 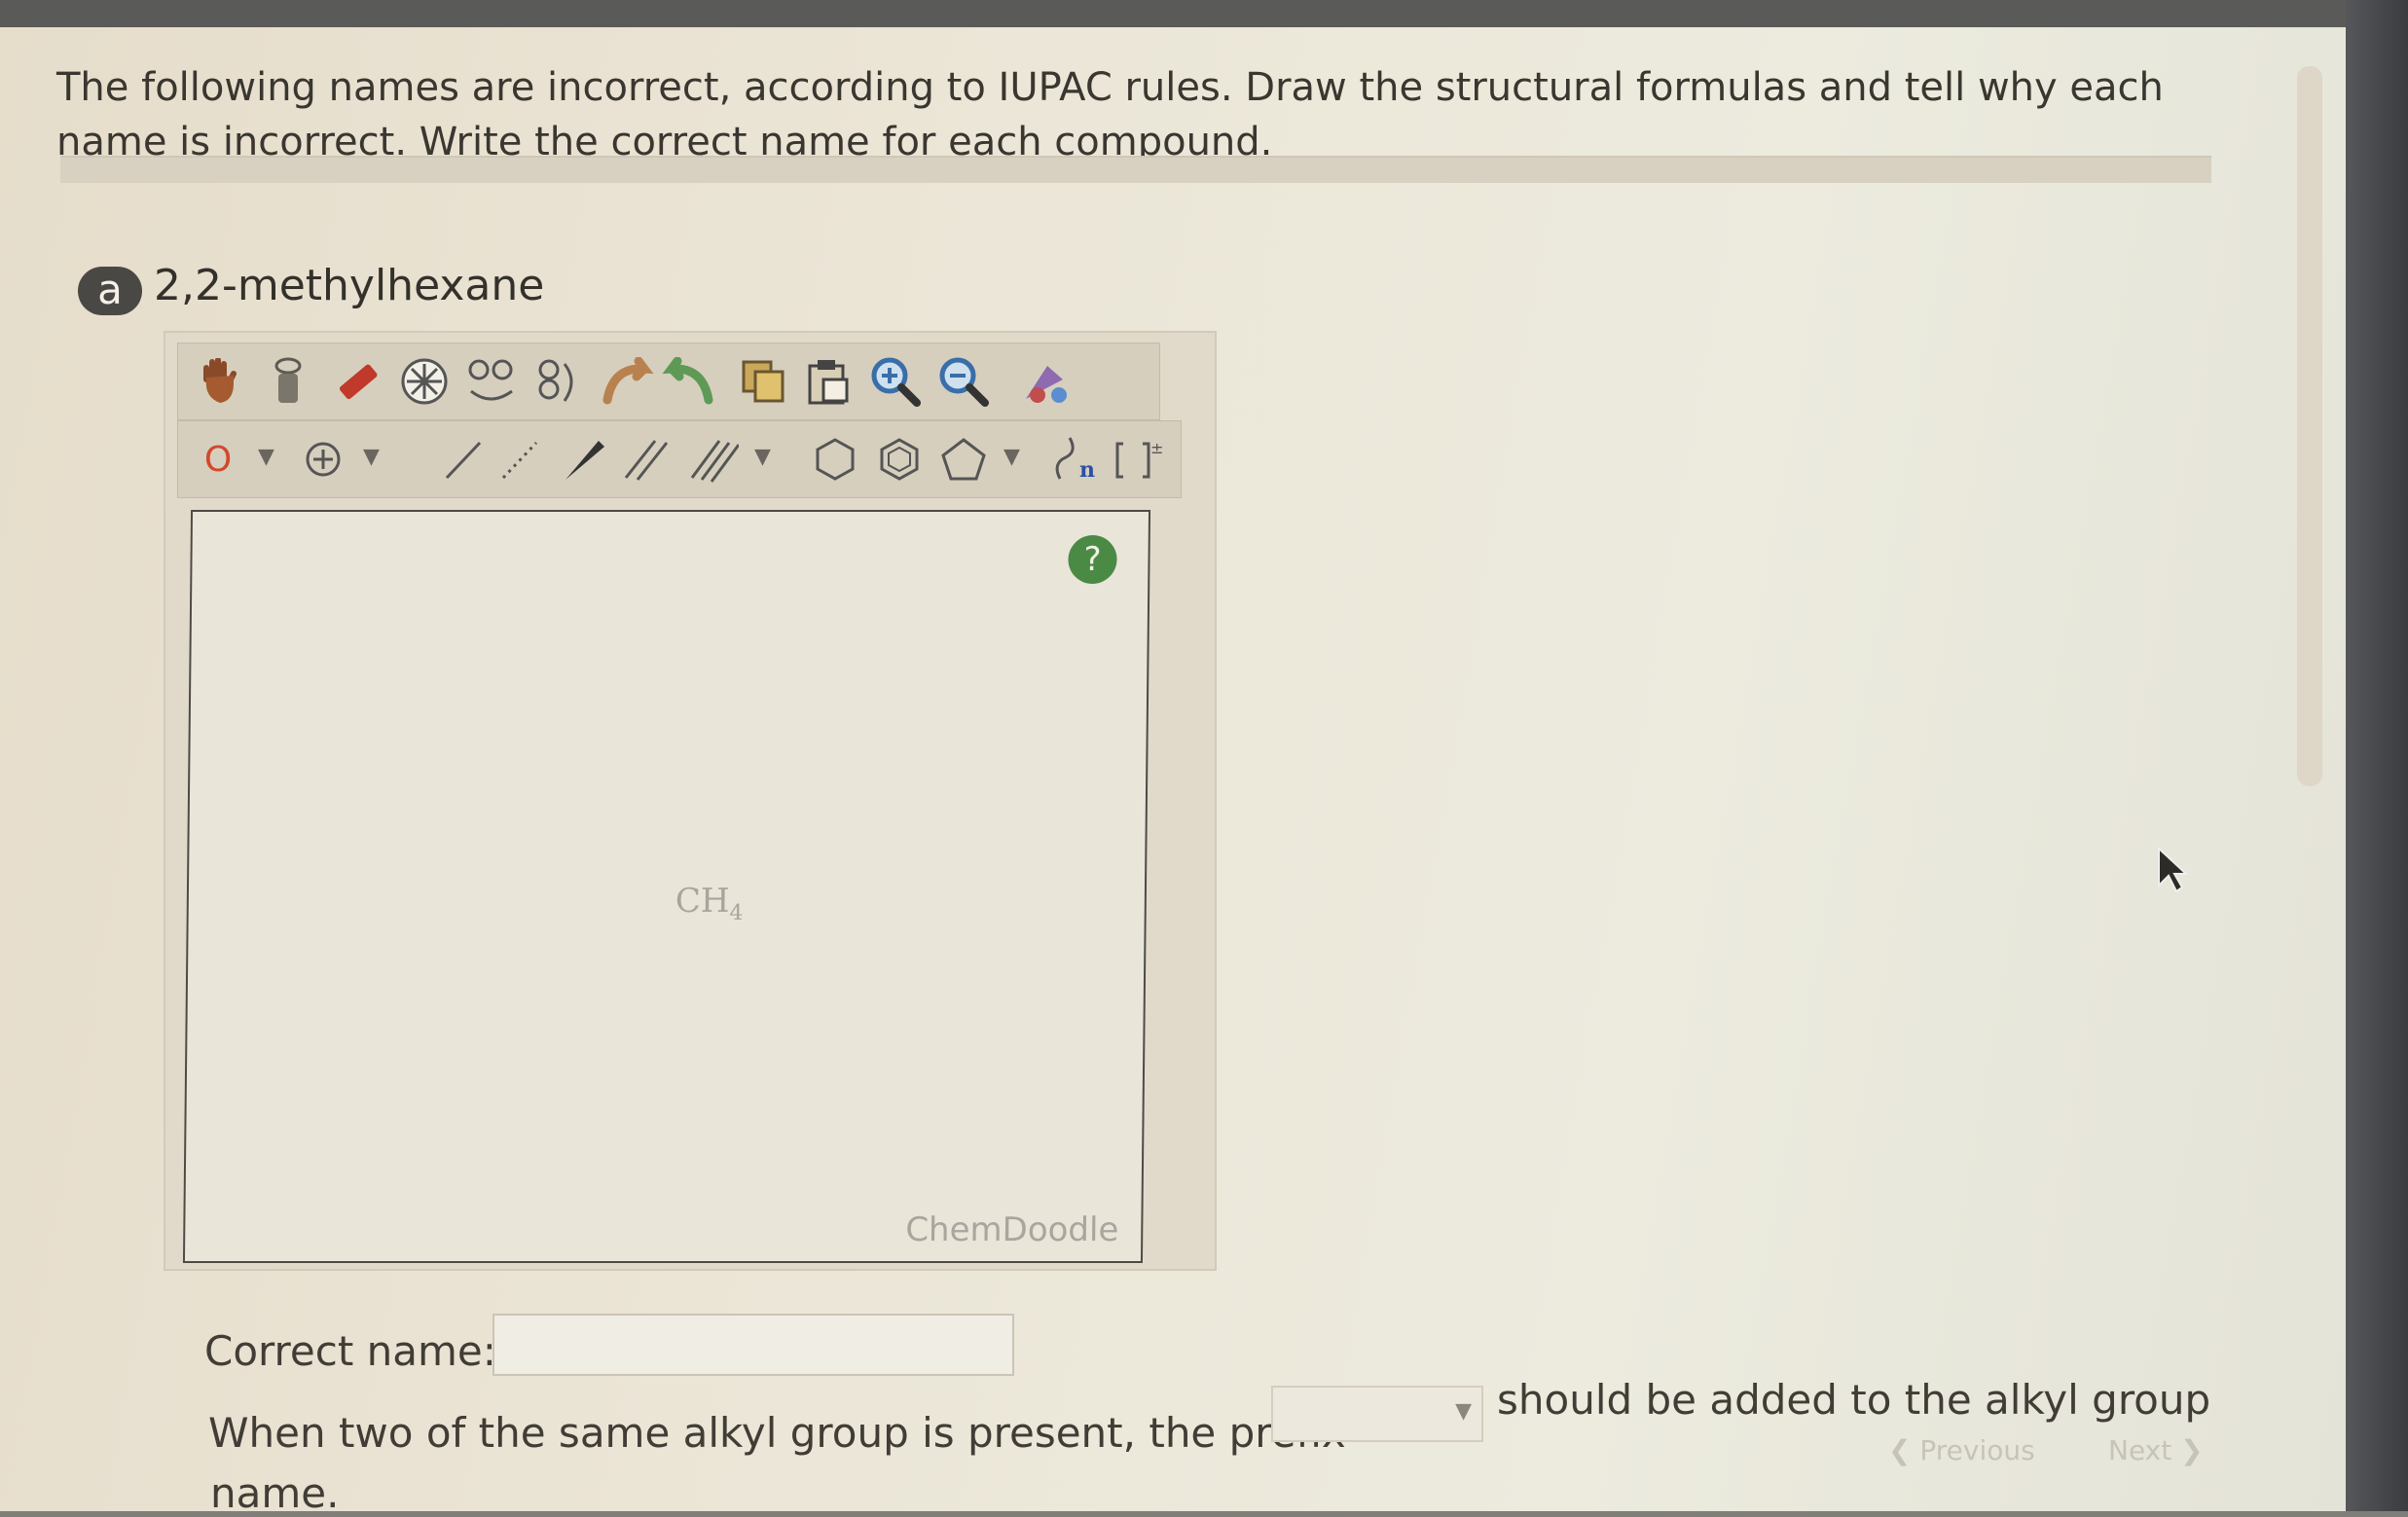 What do you see at coordinates (424, 381) in the screenshot?
I see `center-icon` at bounding box center [424, 381].